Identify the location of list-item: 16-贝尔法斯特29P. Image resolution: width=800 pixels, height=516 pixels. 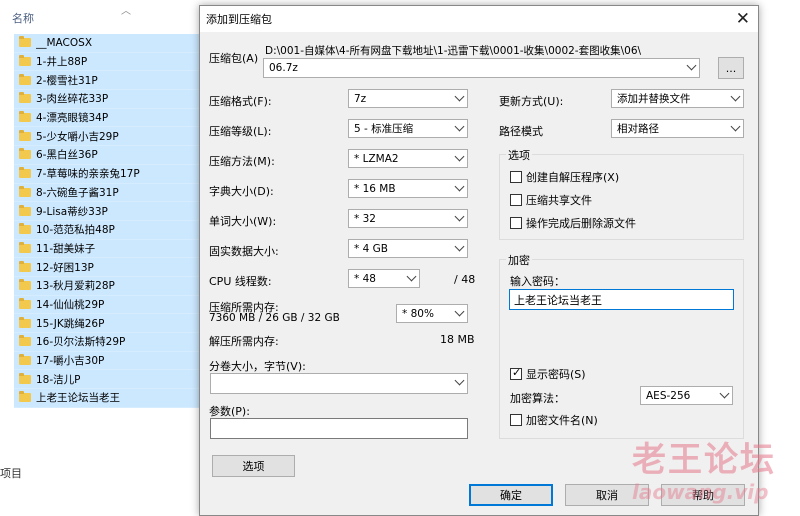
(108, 342).